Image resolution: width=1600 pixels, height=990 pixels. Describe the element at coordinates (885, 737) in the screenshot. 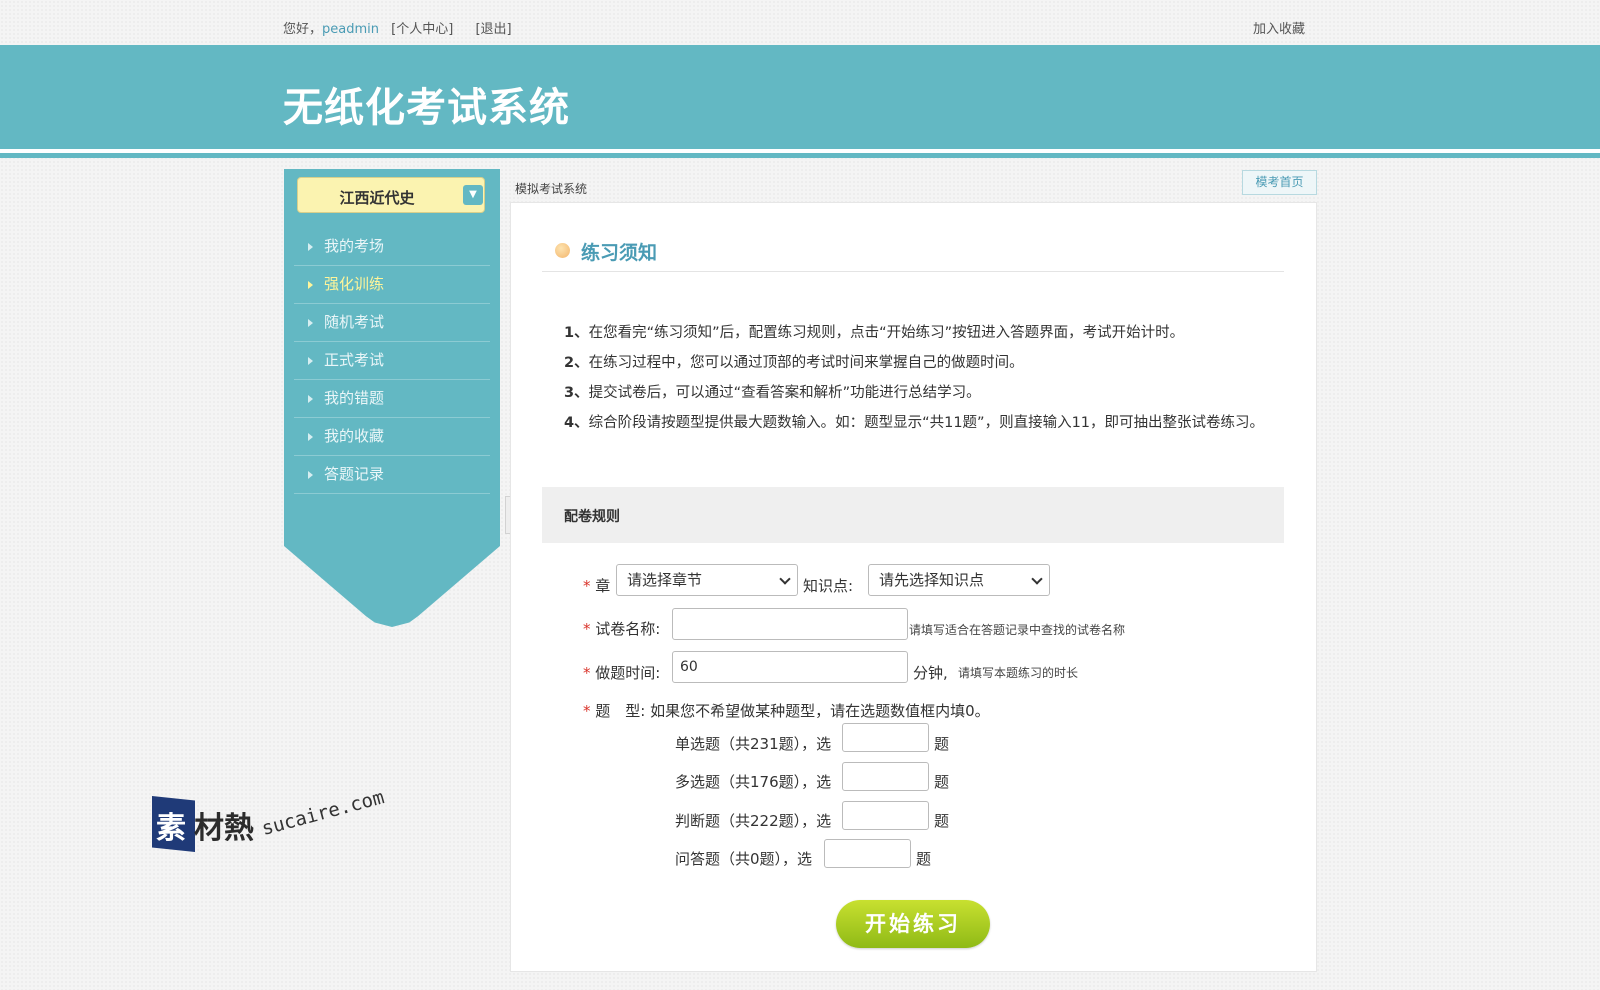

I see `single-choice-count-input` at that location.